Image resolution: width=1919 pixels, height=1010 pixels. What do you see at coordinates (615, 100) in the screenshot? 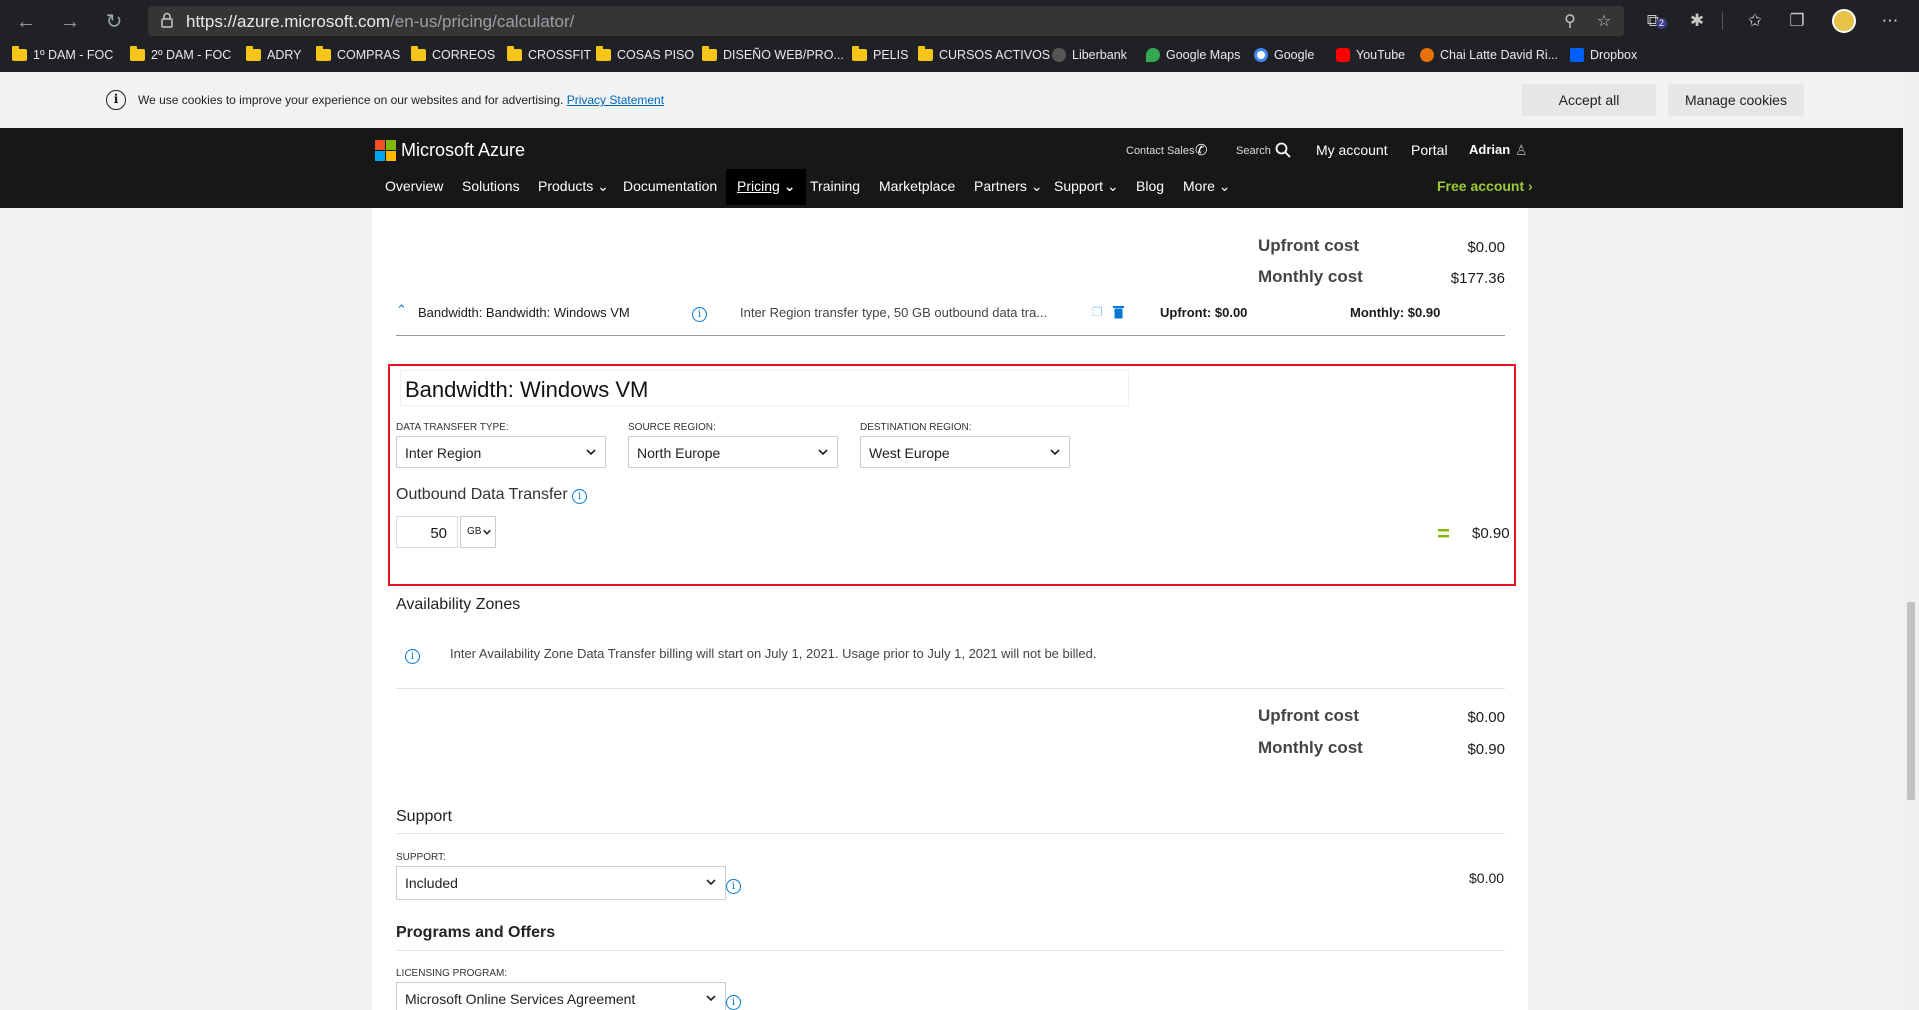
I see `privacy-statement-link: Privacy Statement` at bounding box center [615, 100].